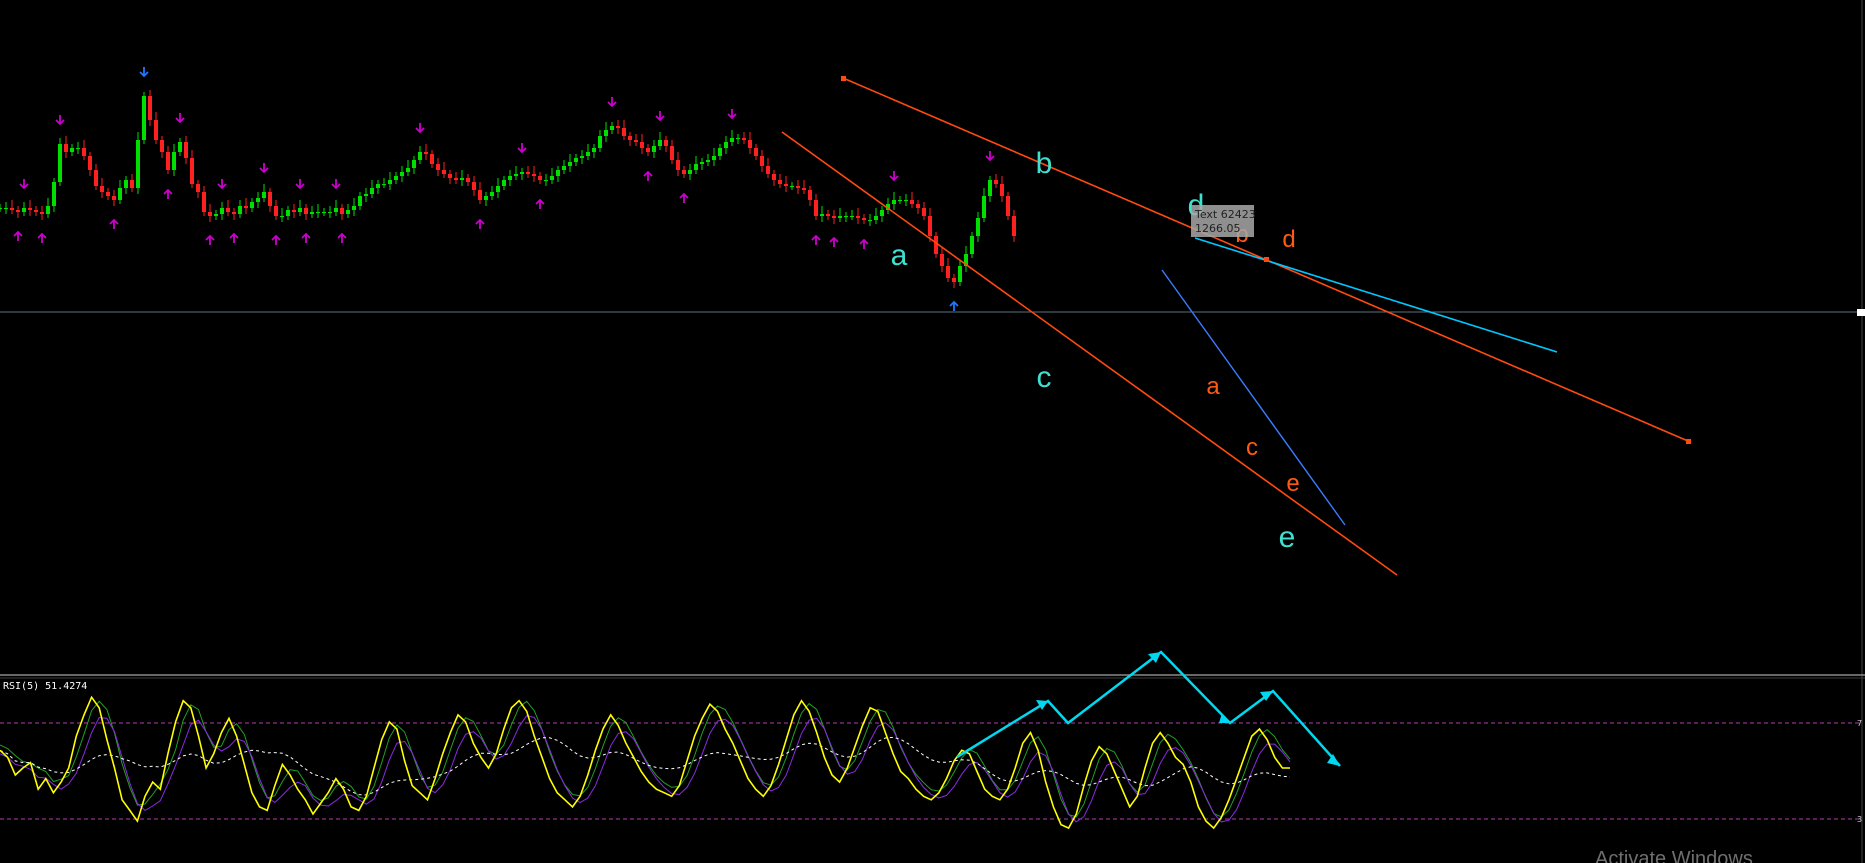 The width and height of the screenshot is (1865, 863). I want to click on tooltip-line1: Text 62423, so click(1225, 214).